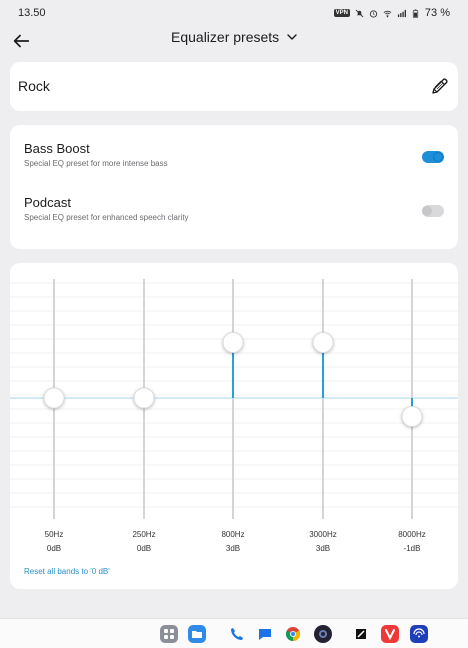 The image size is (468, 648). I want to click on preset-selector: Equalizer presets, so click(235, 37).